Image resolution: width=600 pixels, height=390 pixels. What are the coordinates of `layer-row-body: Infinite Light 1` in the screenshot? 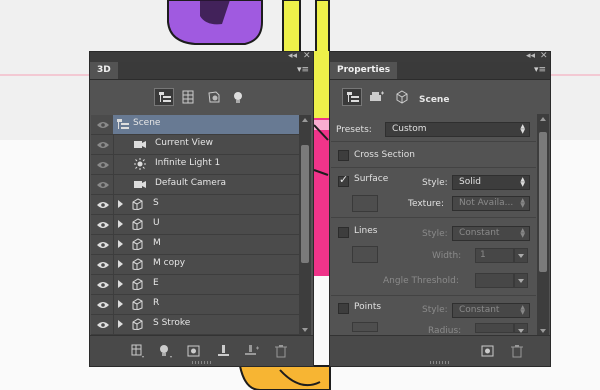 It's located at (206, 164).